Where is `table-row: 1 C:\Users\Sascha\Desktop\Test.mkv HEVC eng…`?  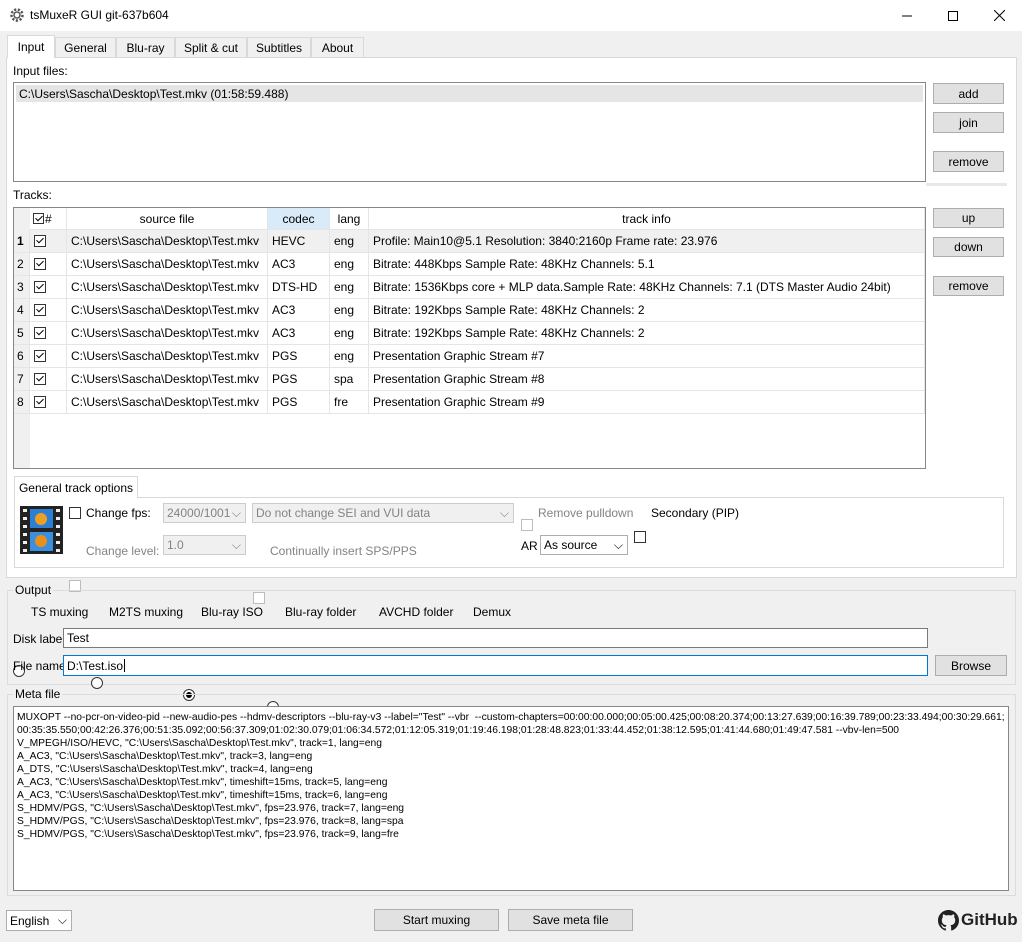
table-row: 1 C:\Users\Sascha\Desktop\Test.mkv HEVC eng… is located at coordinates (469, 241).